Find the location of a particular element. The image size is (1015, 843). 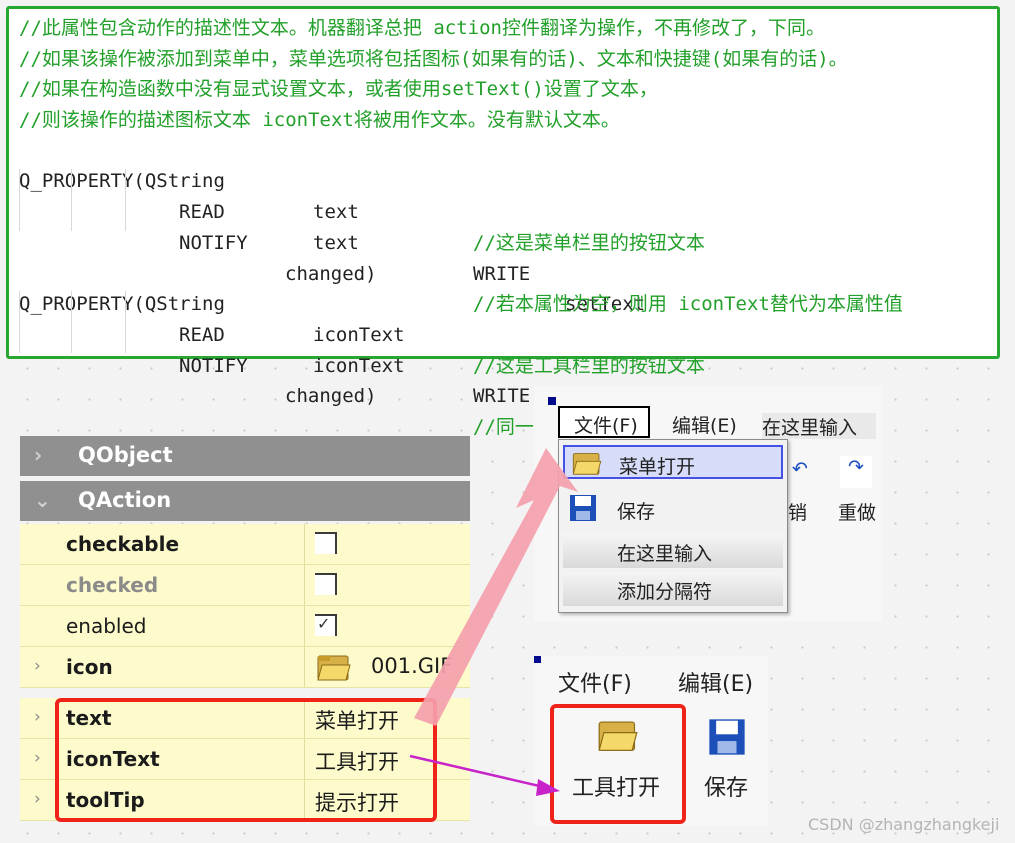

magenta-arrow-line is located at coordinates (479, 772).